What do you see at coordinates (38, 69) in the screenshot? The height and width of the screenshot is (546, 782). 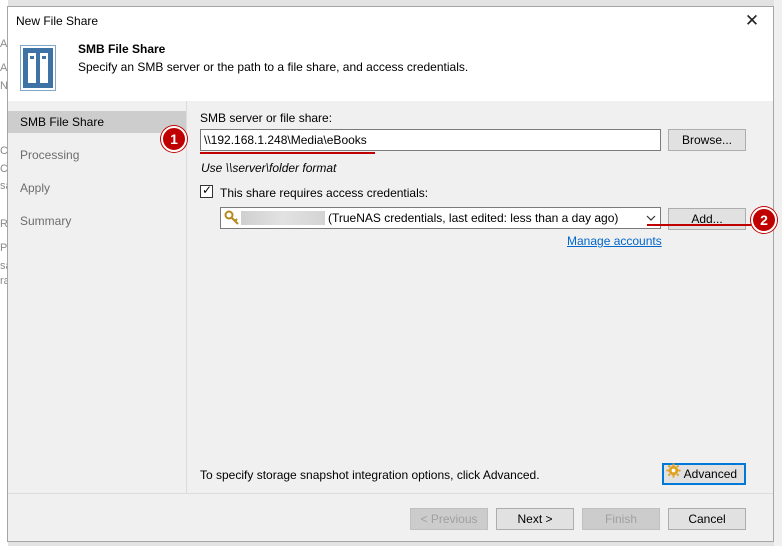 I see `file-share-icon` at bounding box center [38, 69].